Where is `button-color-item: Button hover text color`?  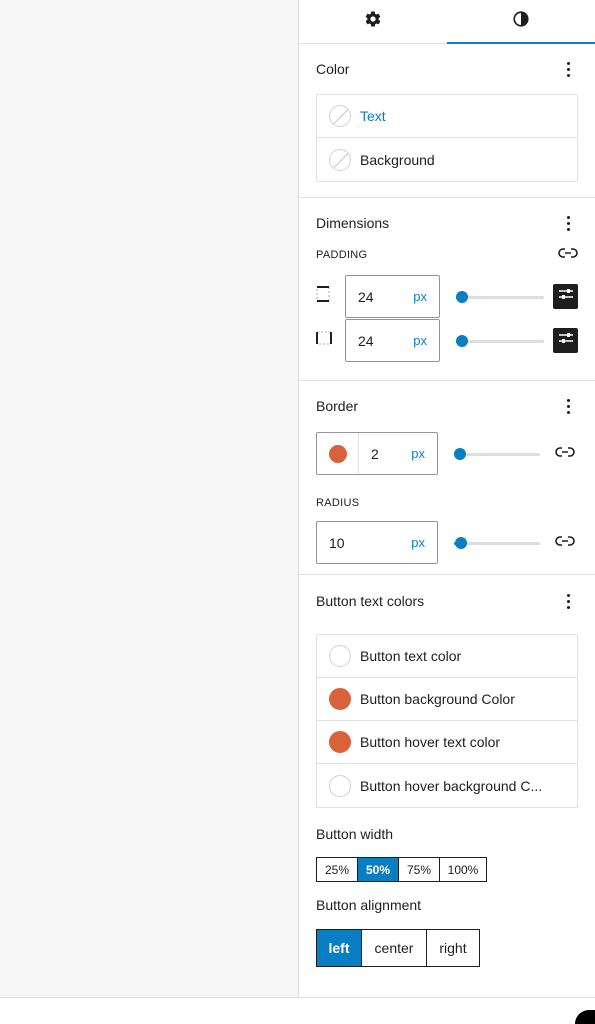
button-color-item: Button hover text color is located at coordinates (447, 742).